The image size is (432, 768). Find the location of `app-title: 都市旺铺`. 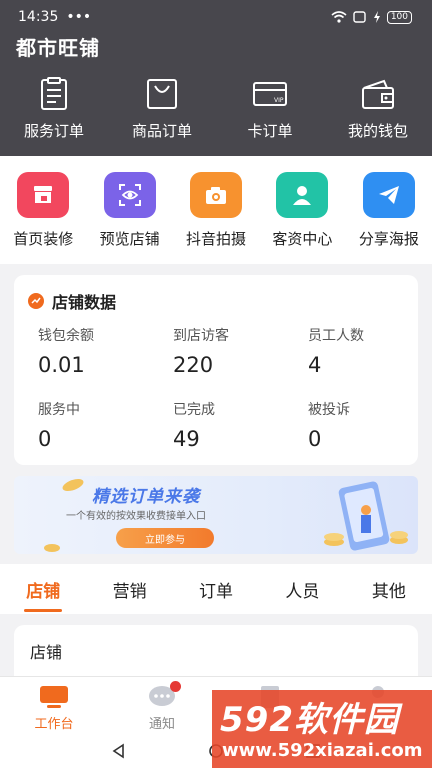

app-title: 都市旺铺 is located at coordinates (58, 48).